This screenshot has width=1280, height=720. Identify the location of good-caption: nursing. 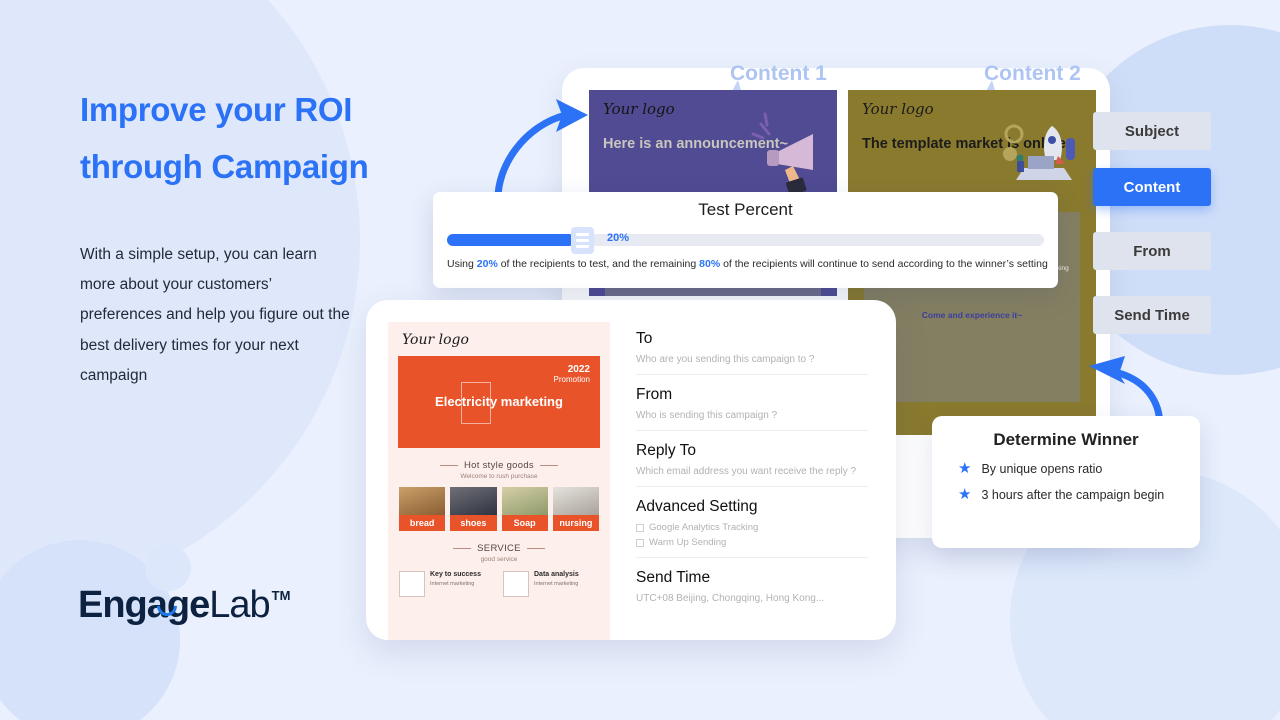
(575, 523).